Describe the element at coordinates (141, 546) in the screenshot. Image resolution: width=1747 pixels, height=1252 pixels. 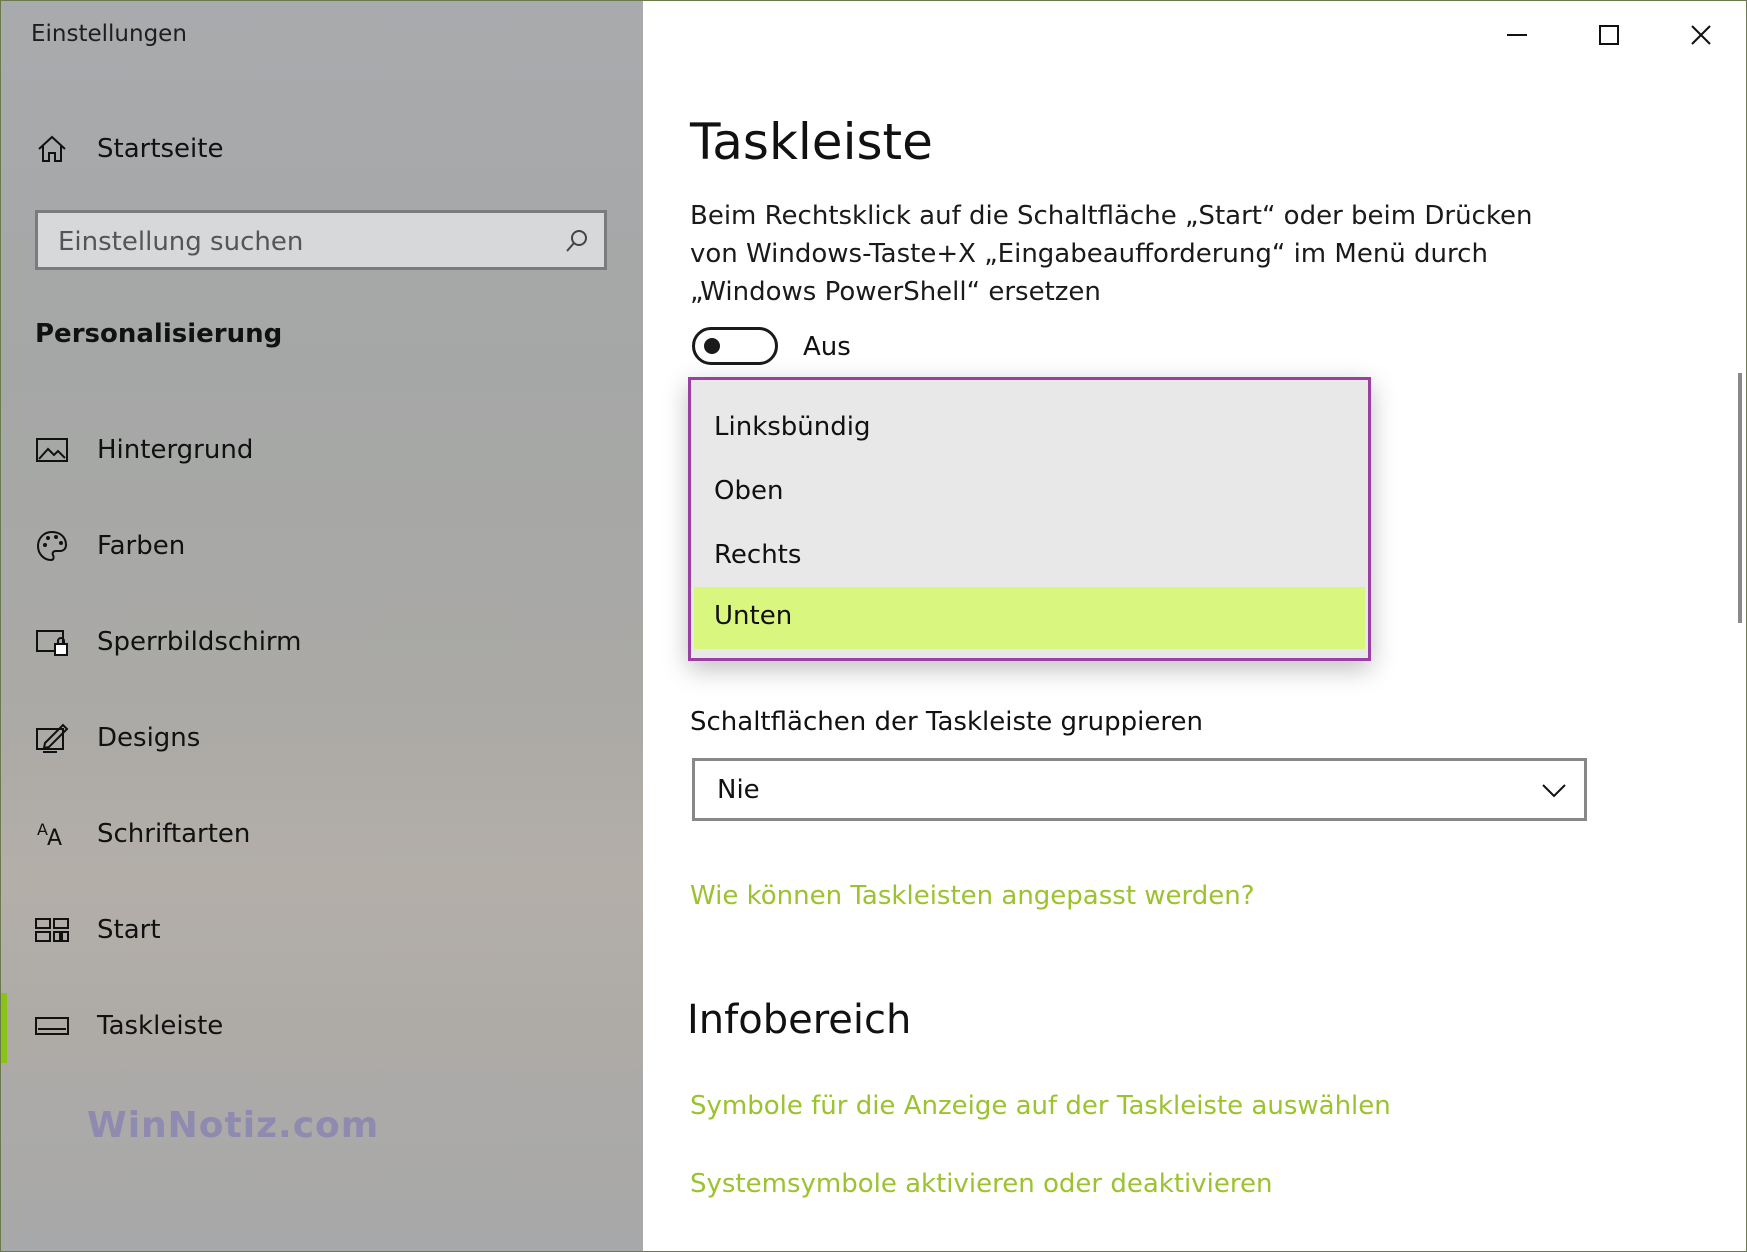
I see `sidebar-item-label: Farben` at that location.